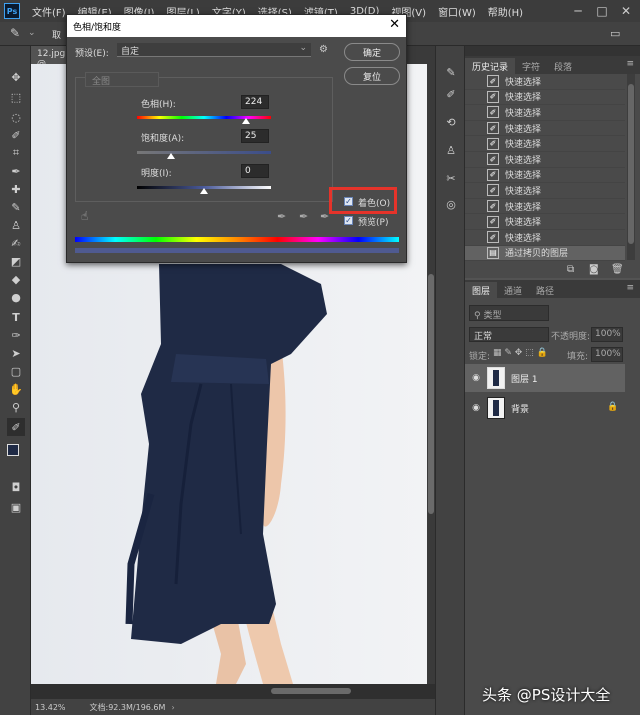 The height and width of the screenshot is (715, 640). What do you see at coordinates (122, 79) in the screenshot?
I see `channel-select: 全图` at bounding box center [122, 79].